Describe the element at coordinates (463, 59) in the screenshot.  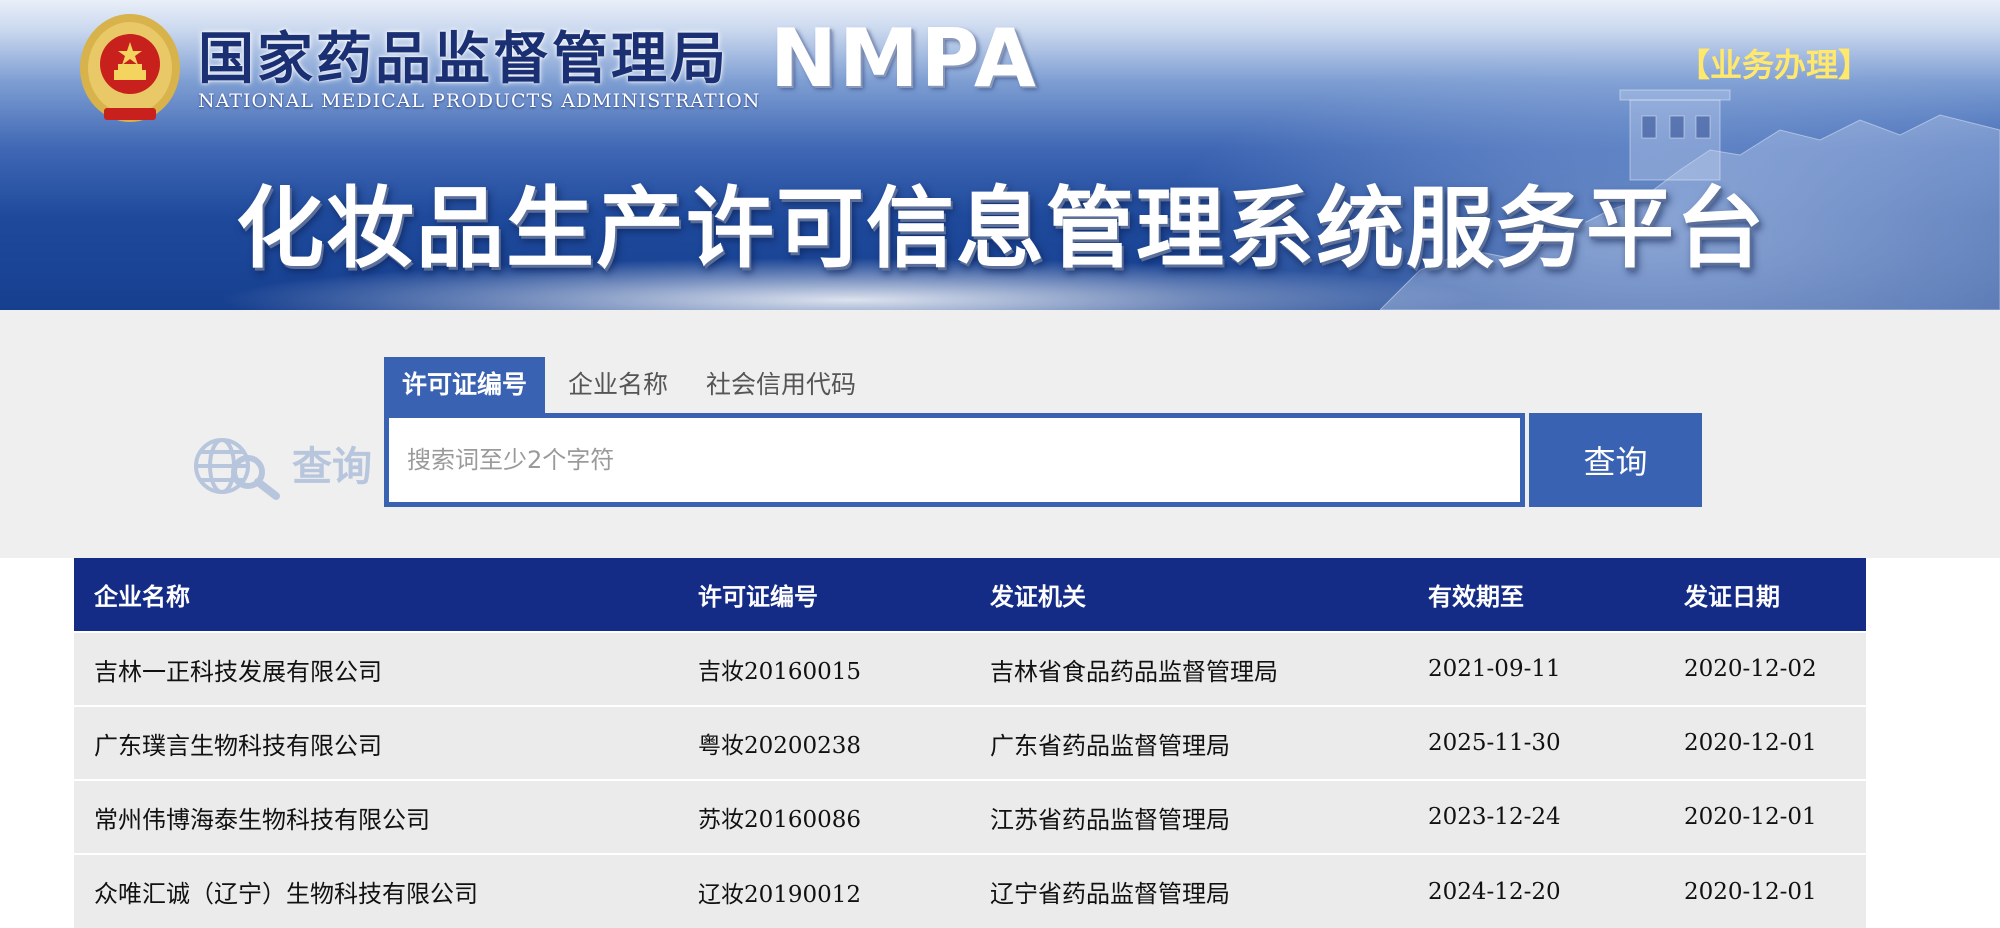
I see `org-name-cn: 国家药品监督管理局` at that location.